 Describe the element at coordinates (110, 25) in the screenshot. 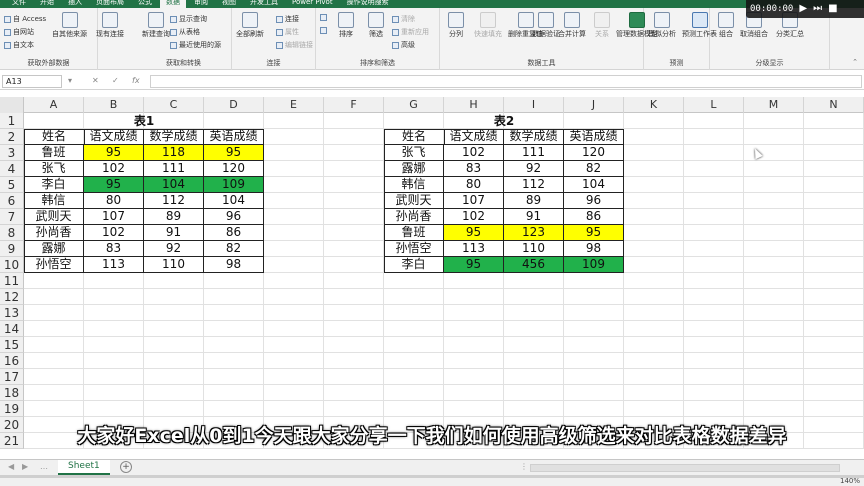

I see `existing-connections-button: 现有连接` at that location.